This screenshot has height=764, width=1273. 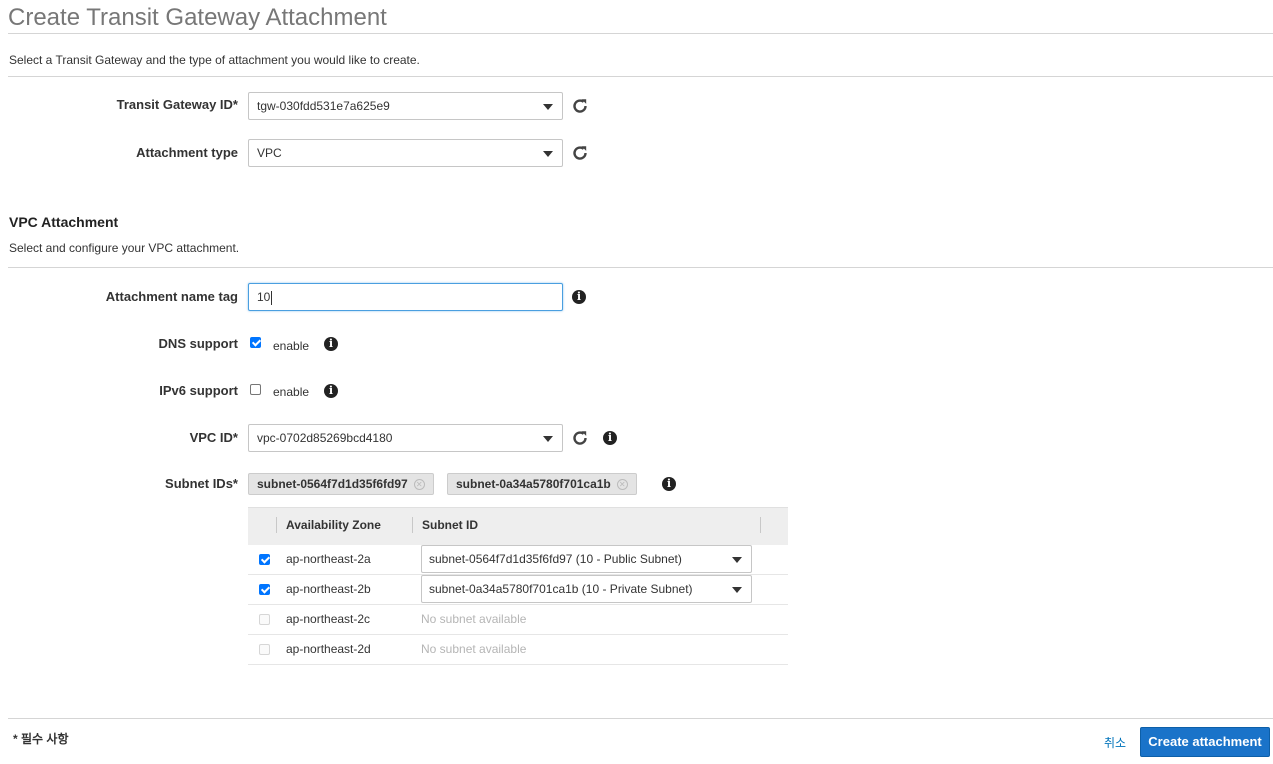 I want to click on dns-support-option: enable, so click(x=291, y=346).